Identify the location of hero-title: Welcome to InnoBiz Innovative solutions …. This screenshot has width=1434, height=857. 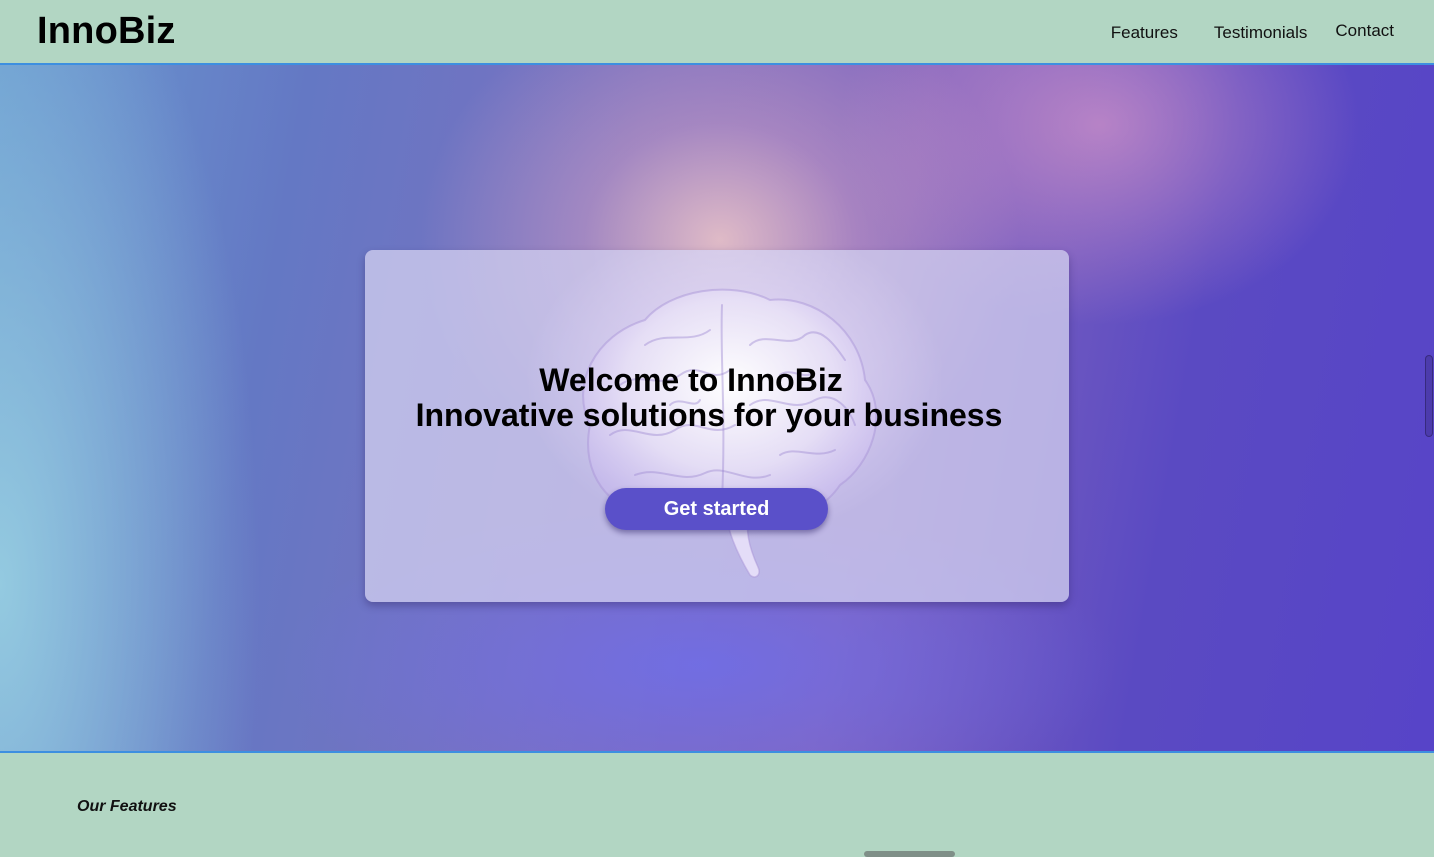
(717, 398).